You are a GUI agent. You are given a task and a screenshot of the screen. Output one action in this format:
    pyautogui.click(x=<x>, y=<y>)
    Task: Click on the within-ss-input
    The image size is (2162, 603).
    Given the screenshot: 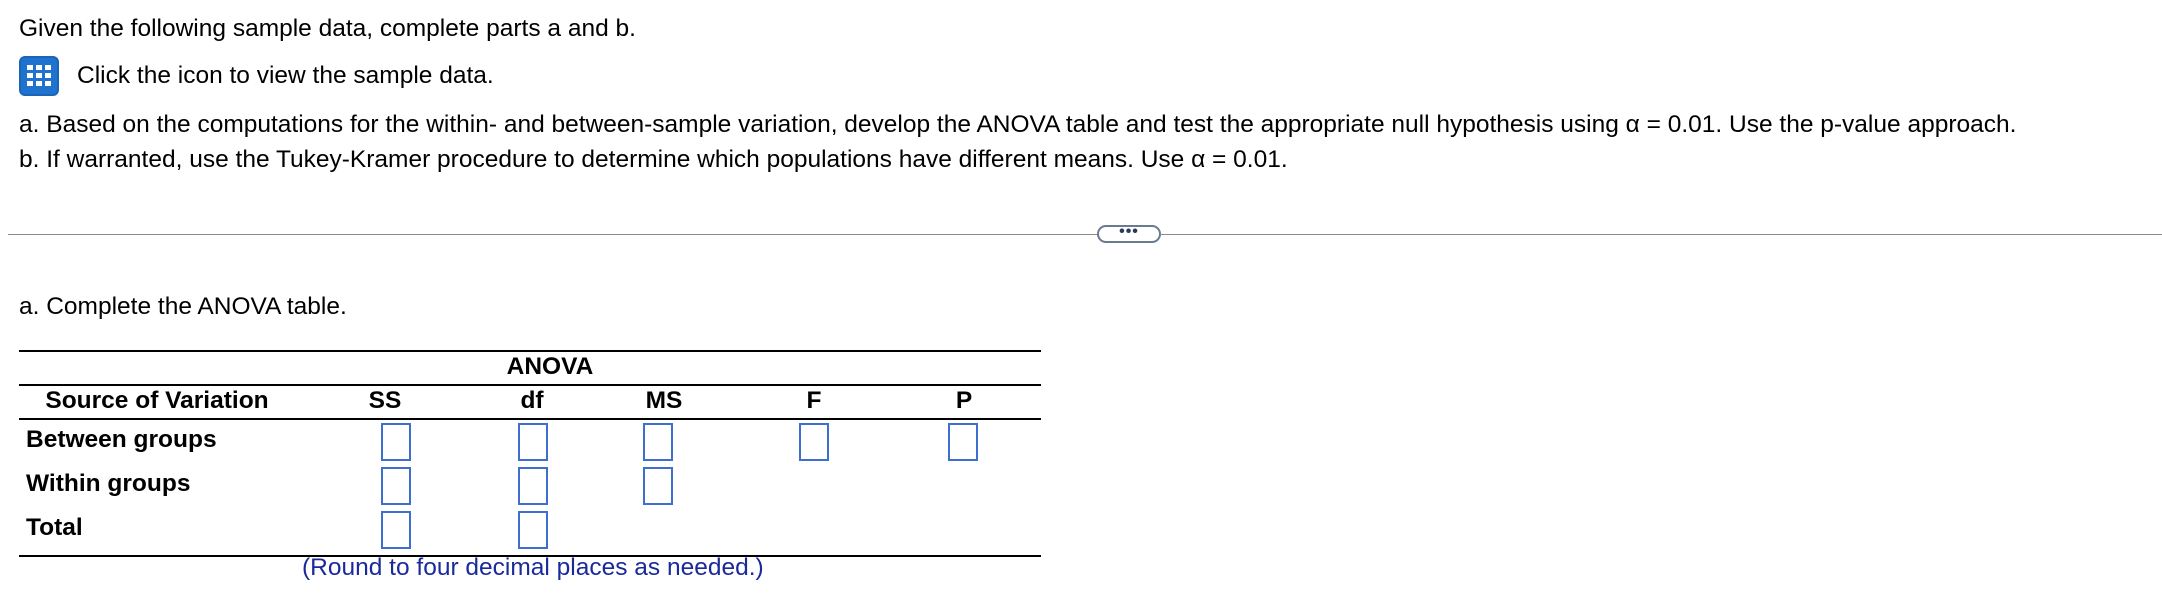 What is the action you would take?
    pyautogui.click(x=396, y=486)
    